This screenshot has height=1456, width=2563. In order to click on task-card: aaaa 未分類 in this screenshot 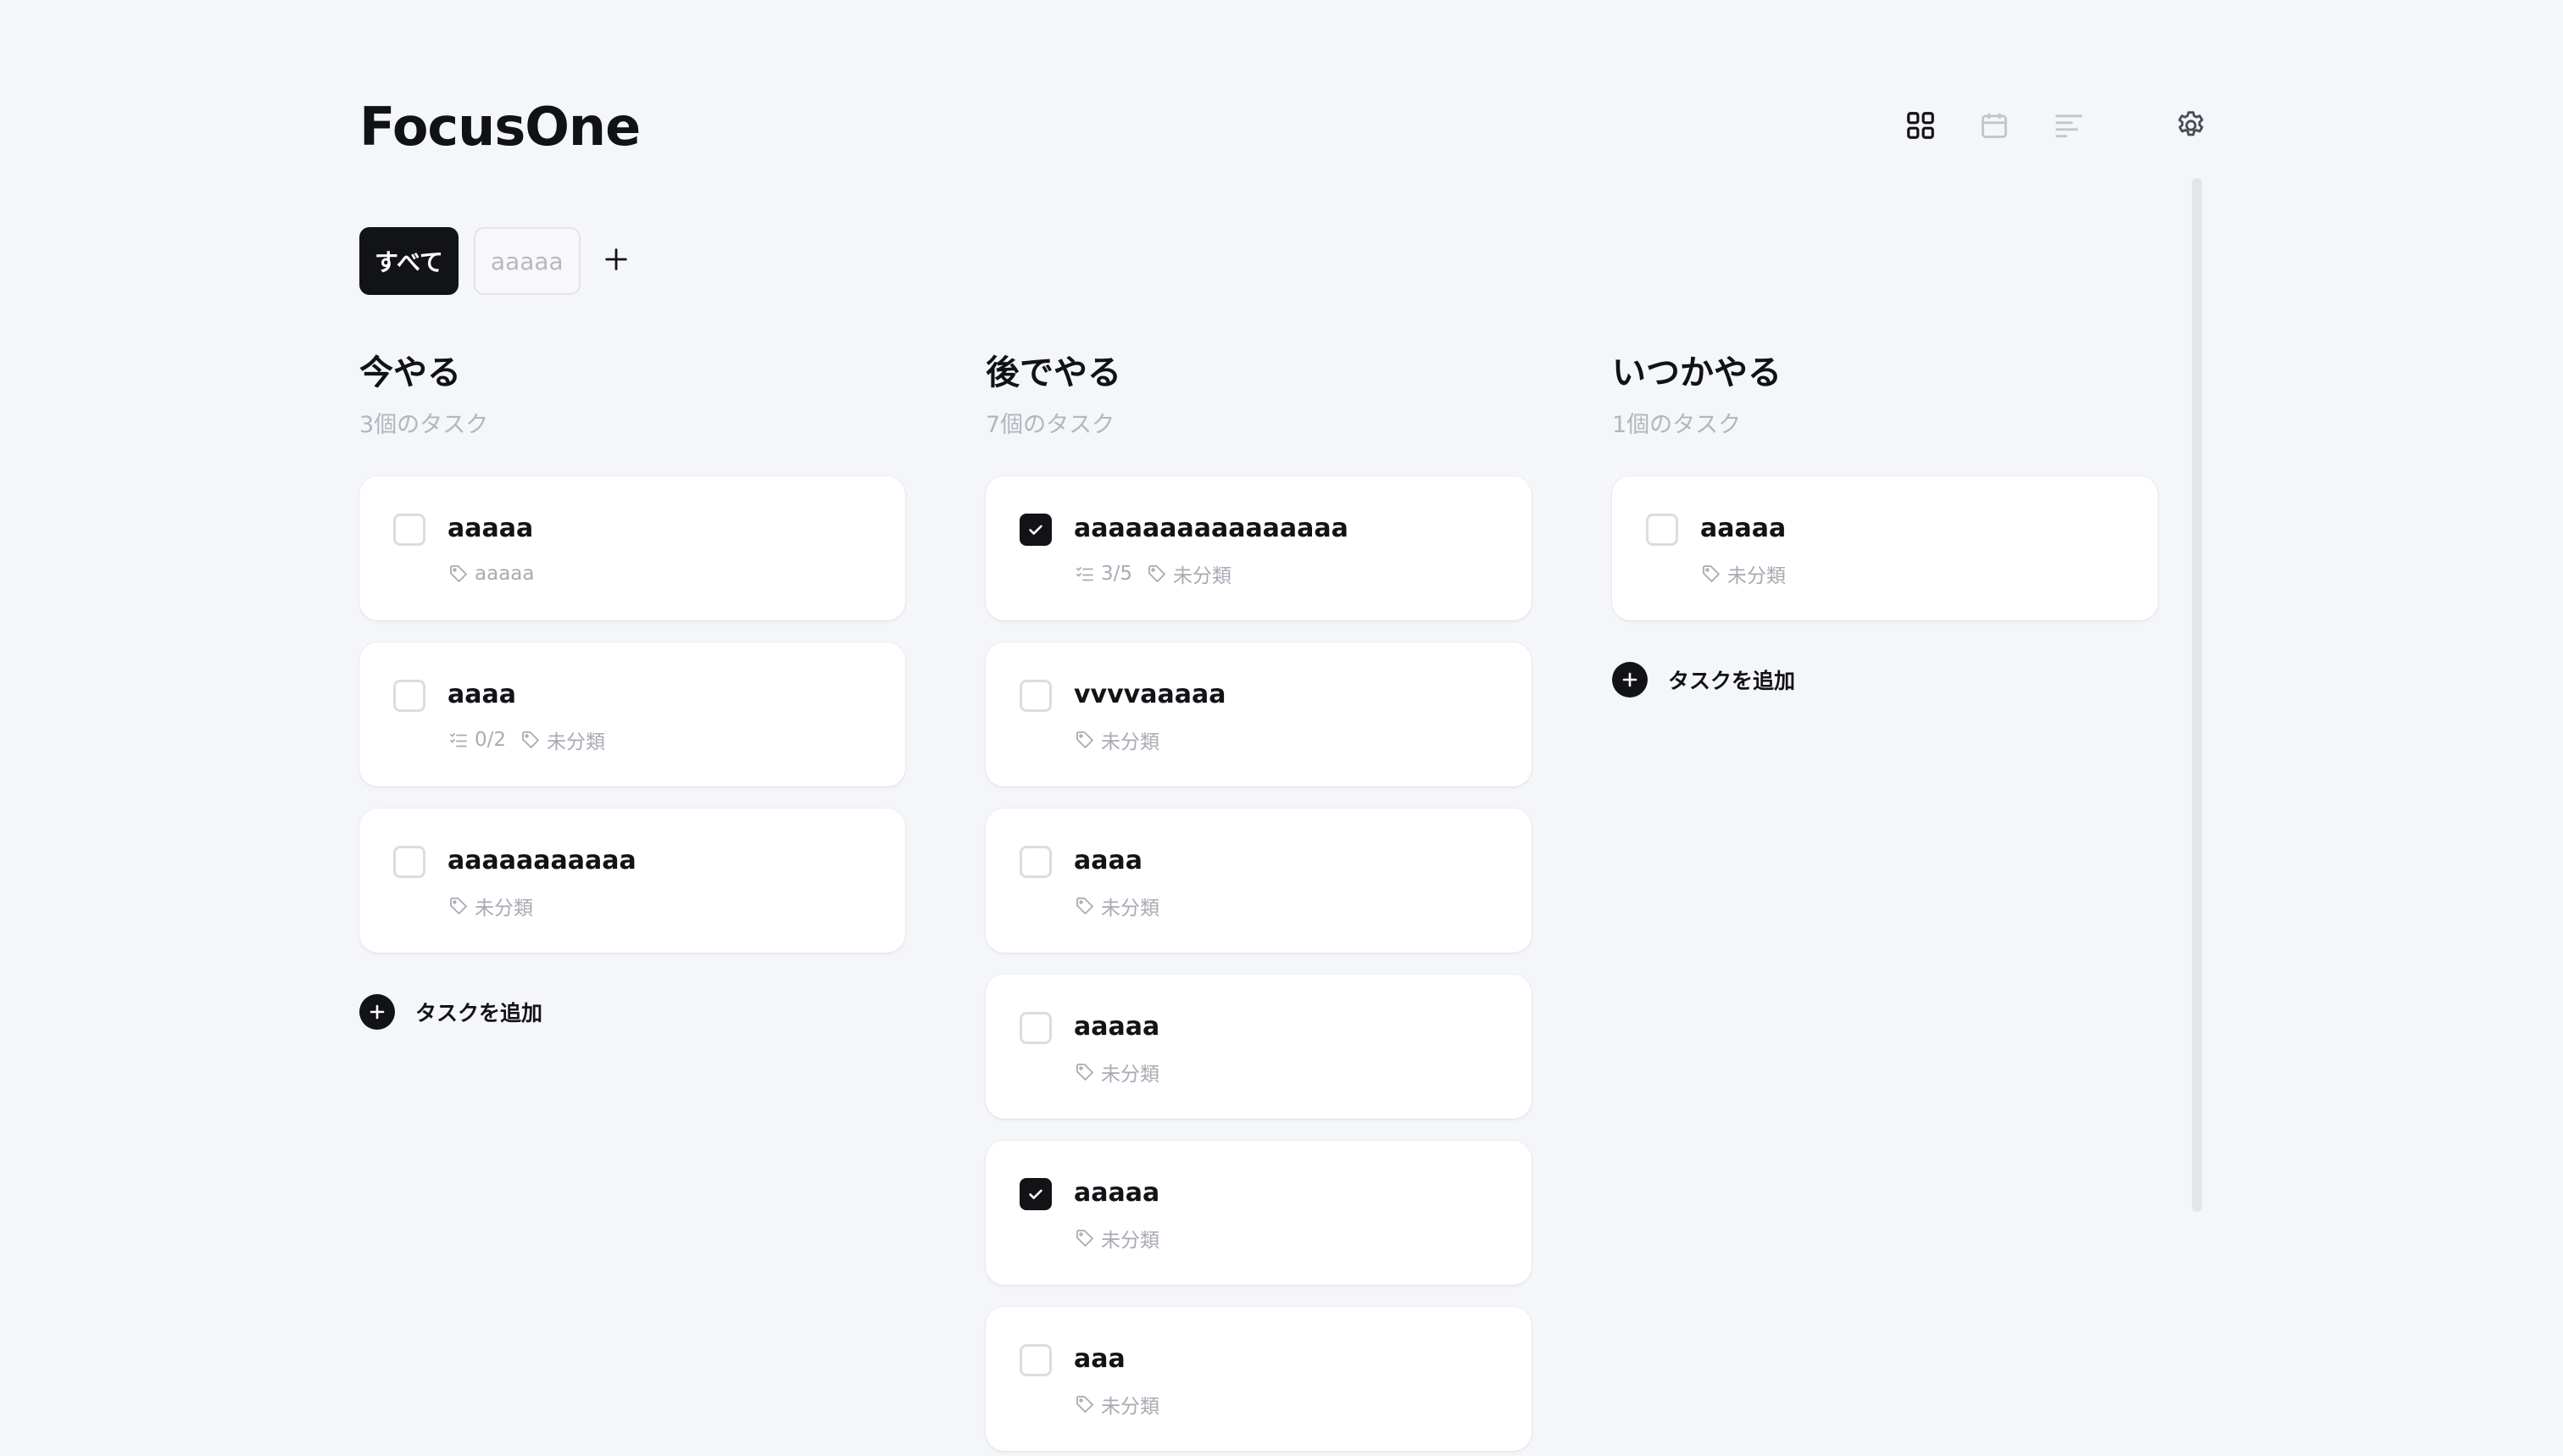, I will do `click(1259, 881)`.